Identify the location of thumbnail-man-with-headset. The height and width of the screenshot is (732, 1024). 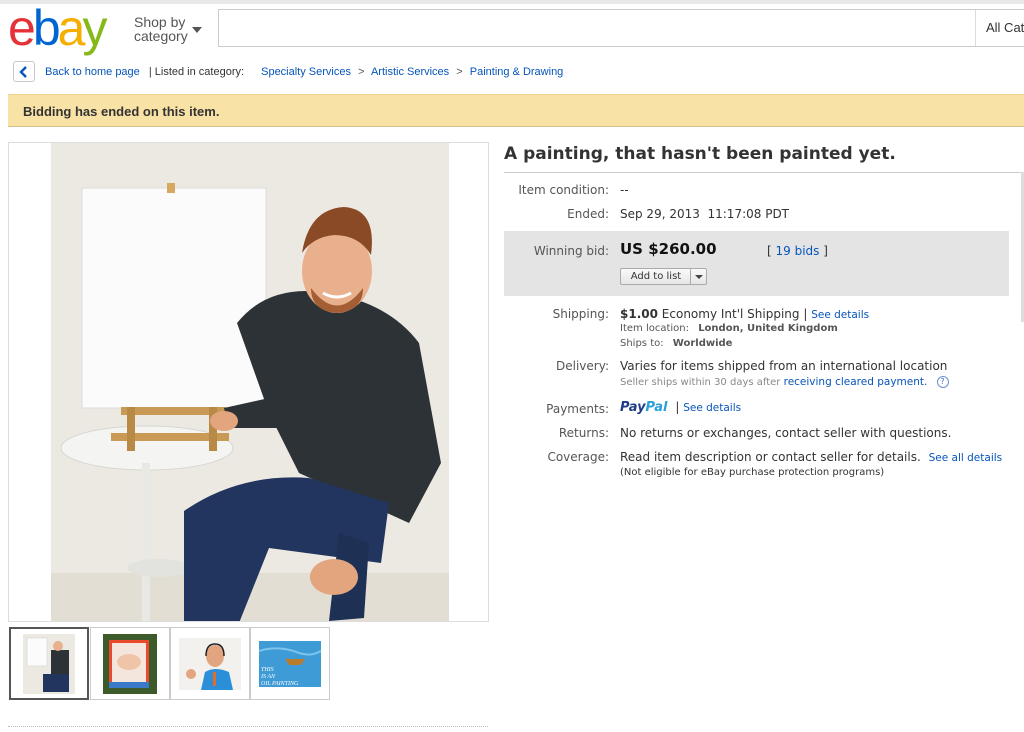
(210, 663).